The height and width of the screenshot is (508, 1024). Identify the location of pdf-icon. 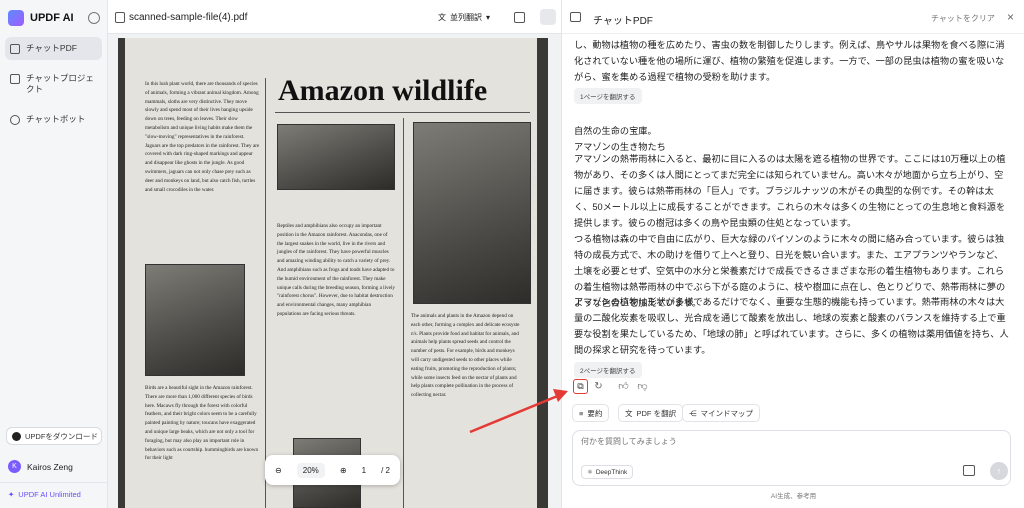
(15, 49).